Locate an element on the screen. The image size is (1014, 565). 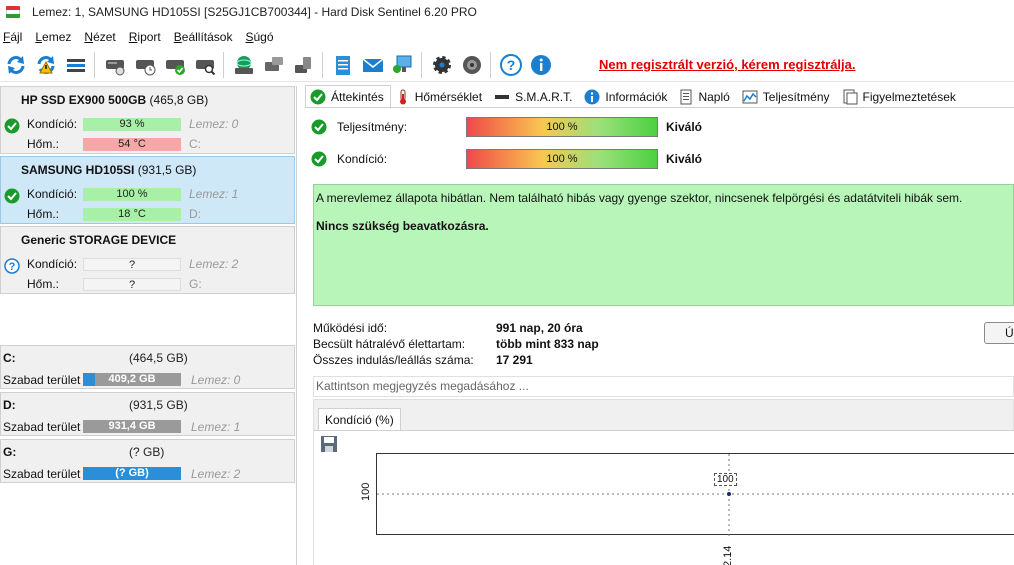
condition-row: Kondíció: 100 % Kiváló is located at coordinates (661, 159).